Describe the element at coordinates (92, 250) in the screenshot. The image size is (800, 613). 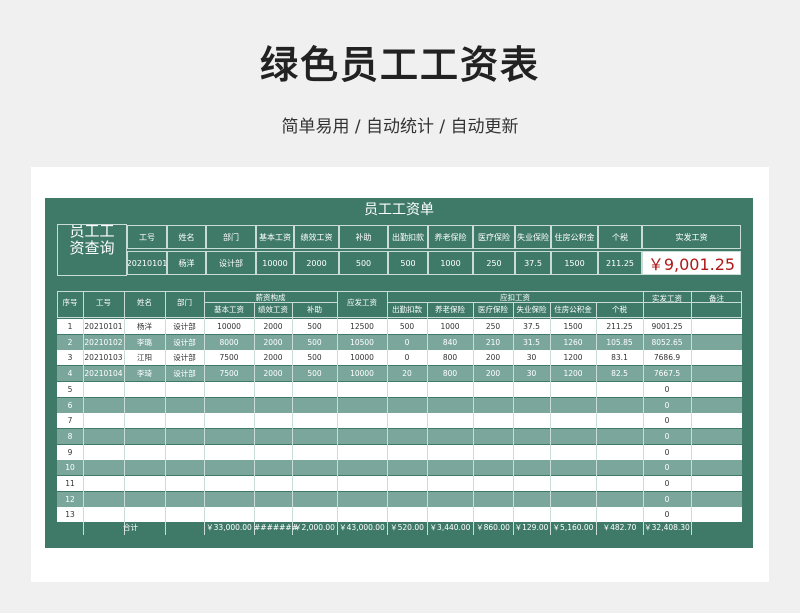
I see `query-label: 员工工资查询` at that location.